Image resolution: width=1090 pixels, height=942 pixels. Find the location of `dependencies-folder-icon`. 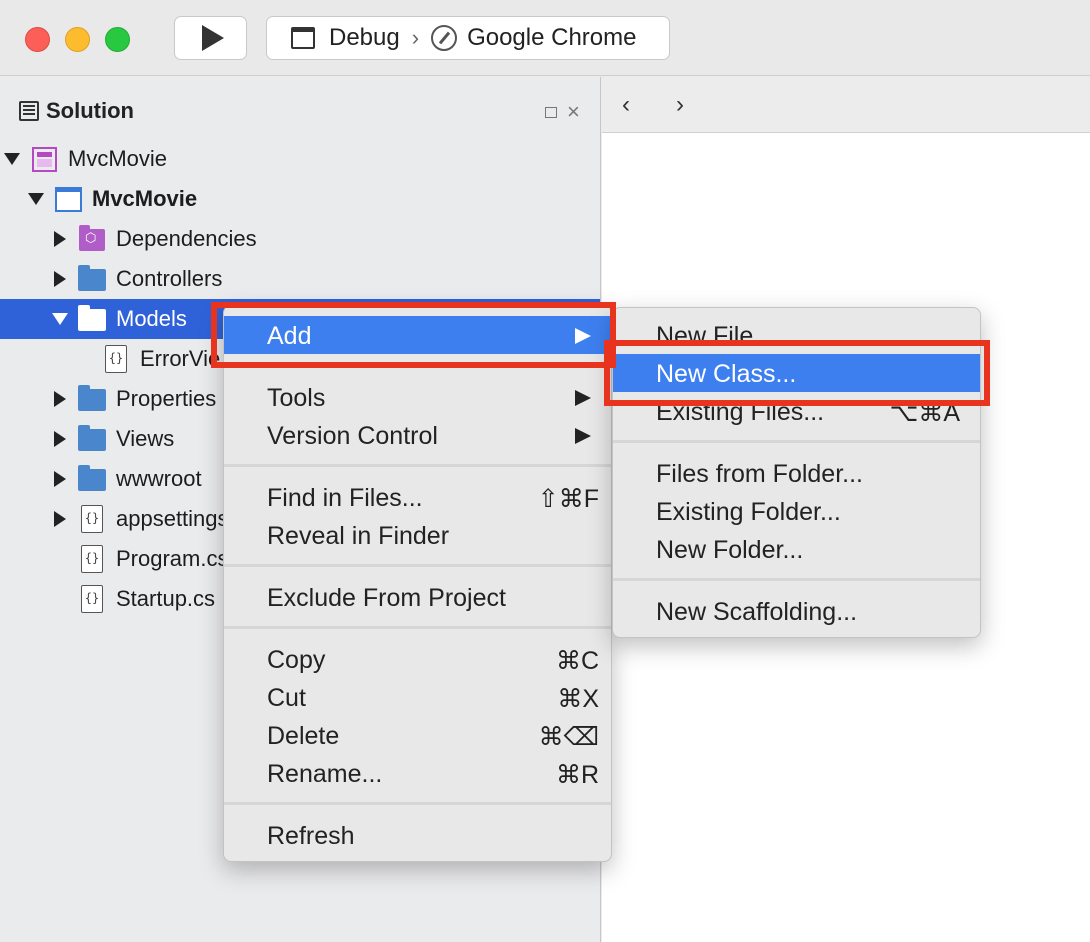

dependencies-folder-icon is located at coordinates (92, 238).